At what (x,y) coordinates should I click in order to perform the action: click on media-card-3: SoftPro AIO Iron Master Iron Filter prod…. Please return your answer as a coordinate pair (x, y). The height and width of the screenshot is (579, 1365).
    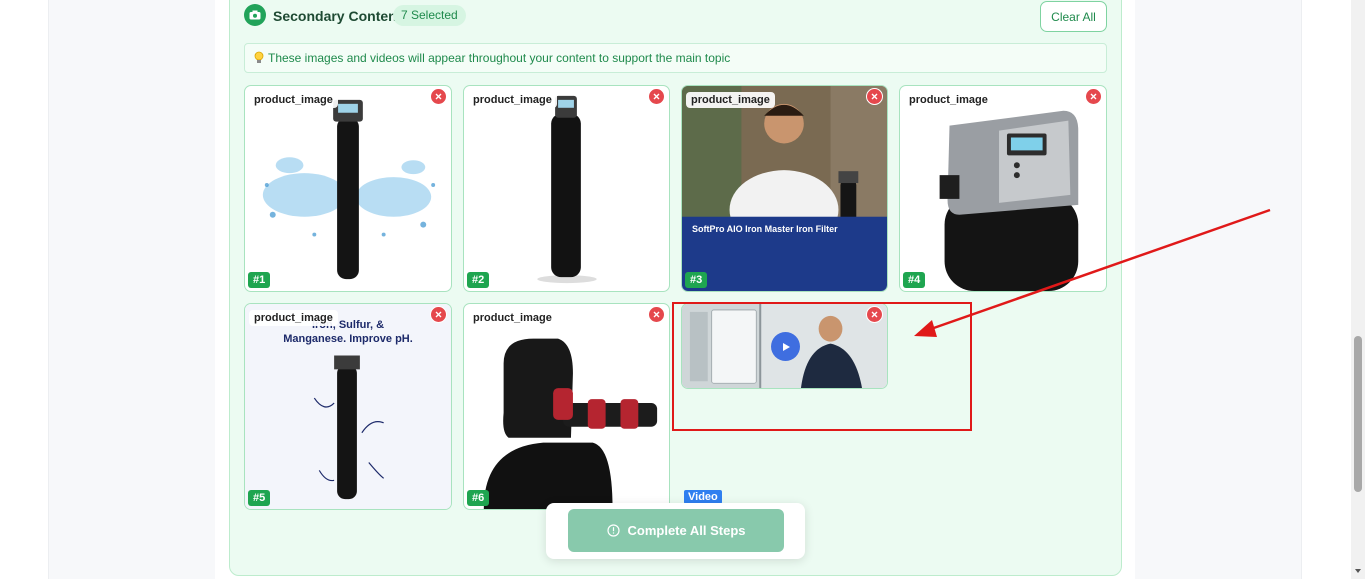
    Looking at the image, I should click on (784, 188).